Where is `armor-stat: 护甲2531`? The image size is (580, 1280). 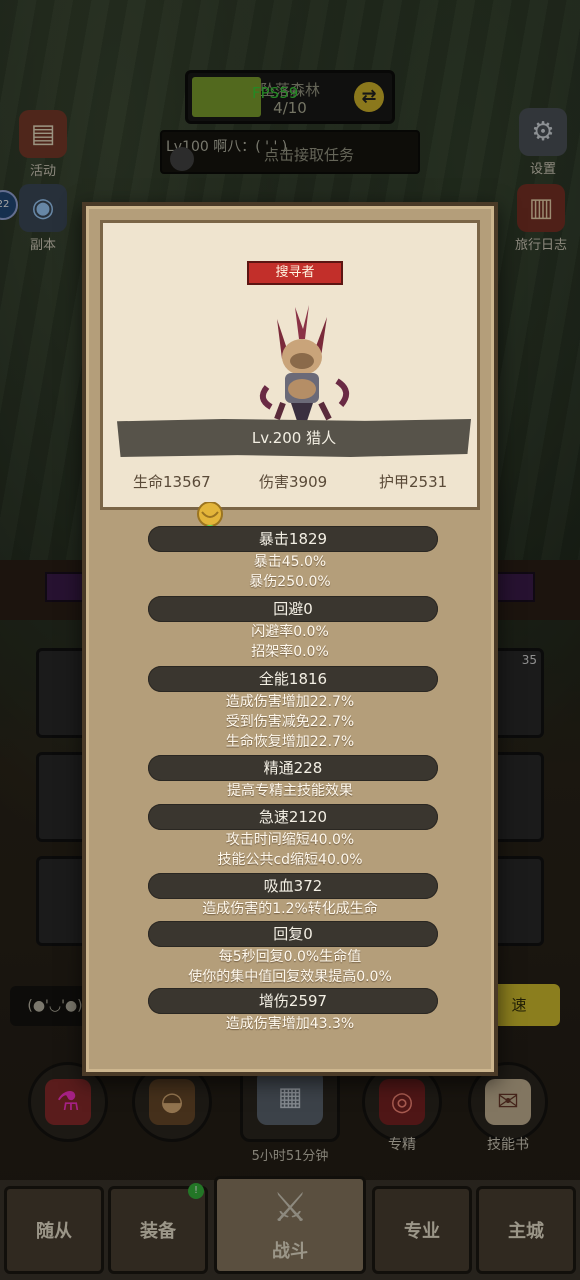 armor-stat: 护甲2531 is located at coordinates (413, 482).